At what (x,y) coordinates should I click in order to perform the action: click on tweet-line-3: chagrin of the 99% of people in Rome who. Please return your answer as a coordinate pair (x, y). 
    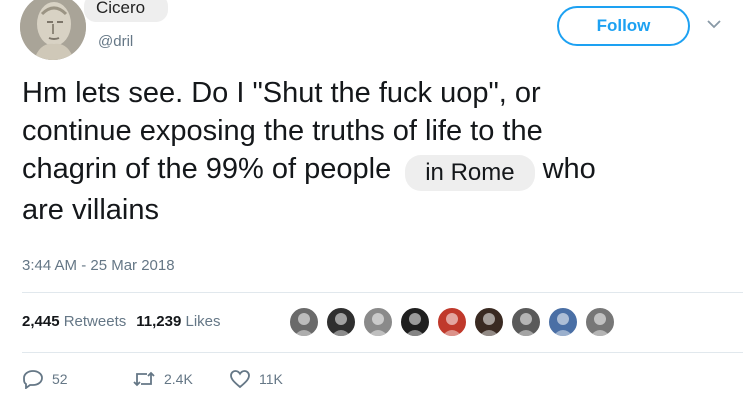
    Looking at the image, I should click on (377, 170).